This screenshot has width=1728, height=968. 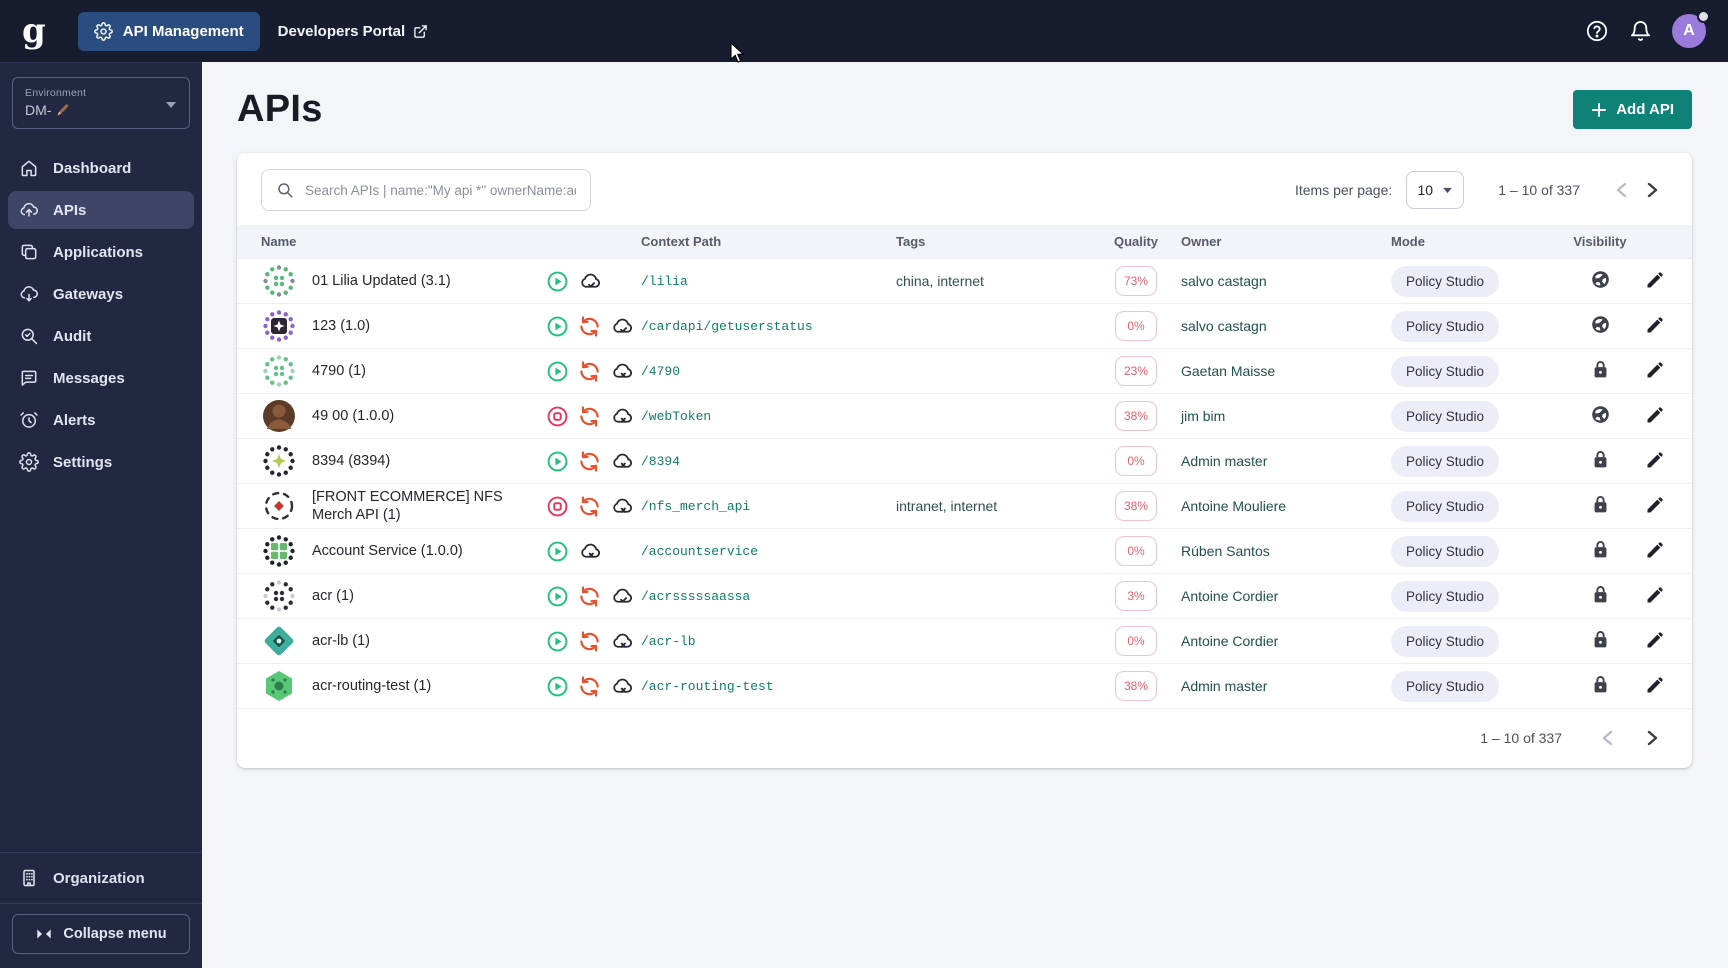 I want to click on sidebar-item-label: Applications, so click(x=98, y=252).